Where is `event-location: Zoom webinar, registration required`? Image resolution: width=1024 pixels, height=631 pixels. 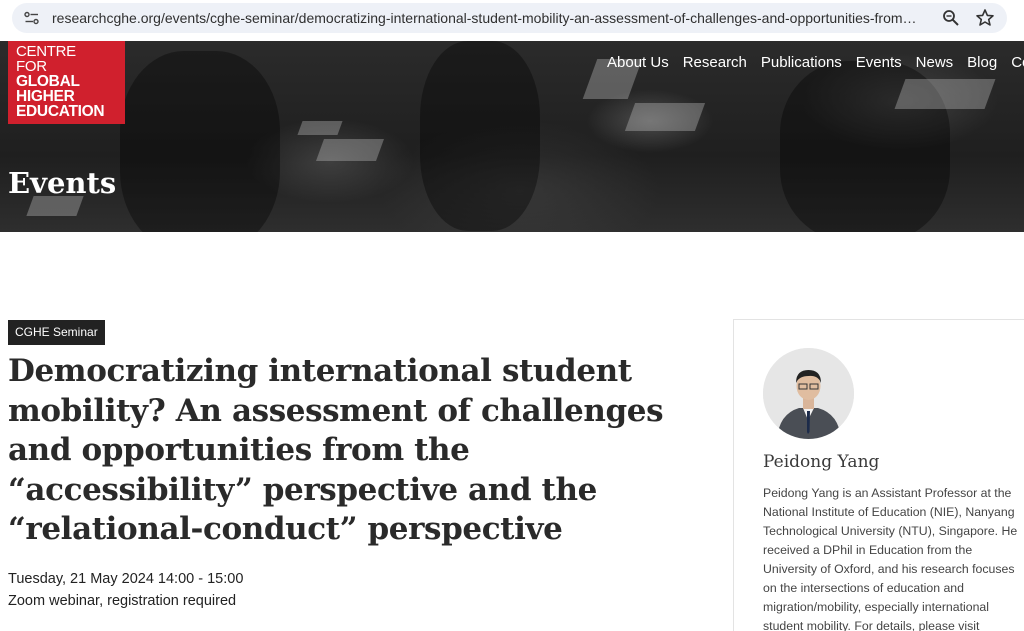
event-location: Zoom webinar, registration required is located at coordinates (122, 601).